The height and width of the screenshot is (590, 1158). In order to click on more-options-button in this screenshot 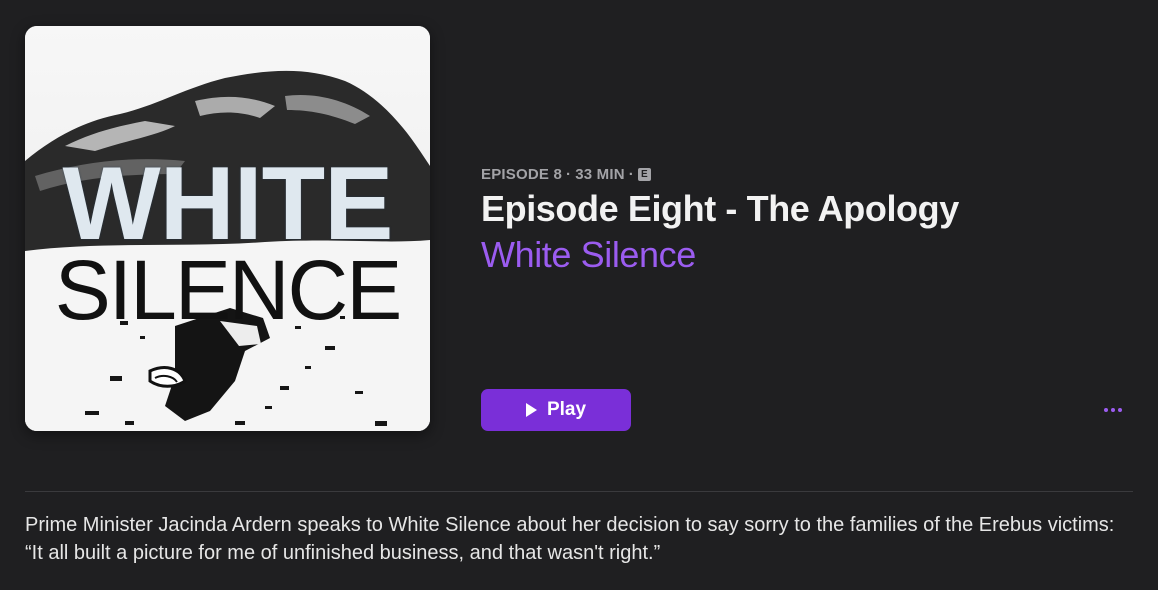, I will do `click(1113, 410)`.